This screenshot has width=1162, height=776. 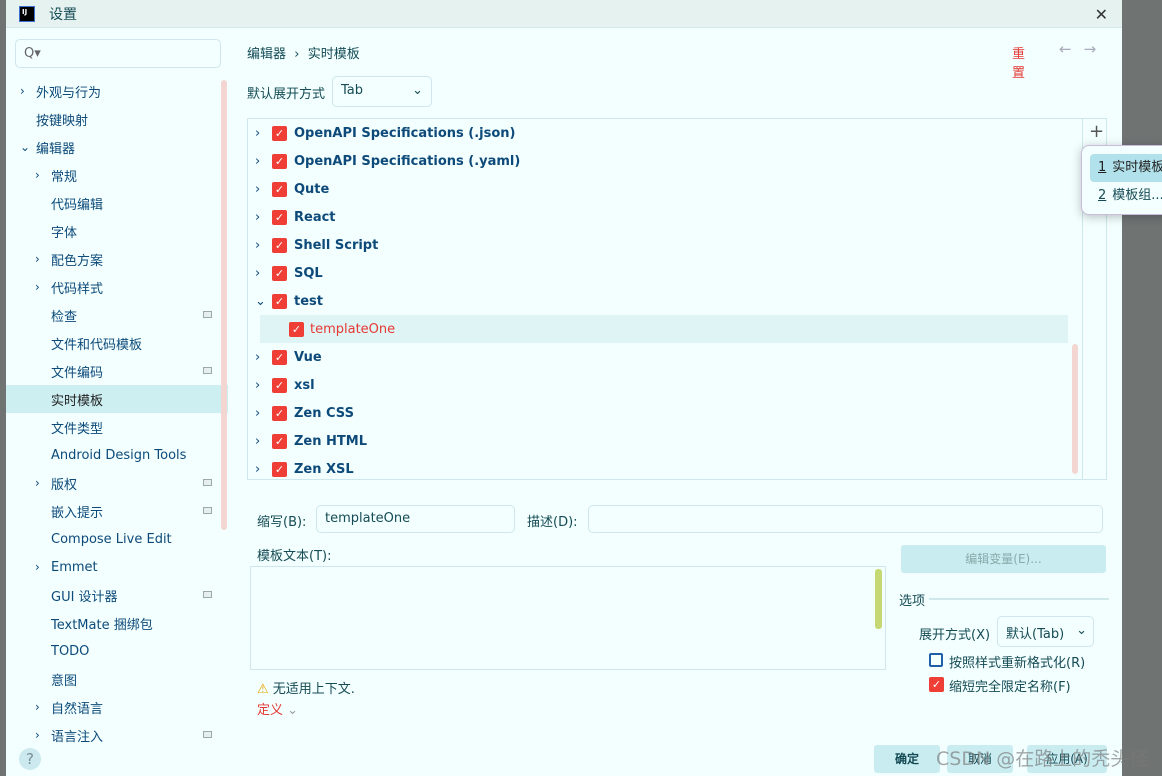 I want to click on define-context-link: 定义 ⌄, so click(x=277, y=708).